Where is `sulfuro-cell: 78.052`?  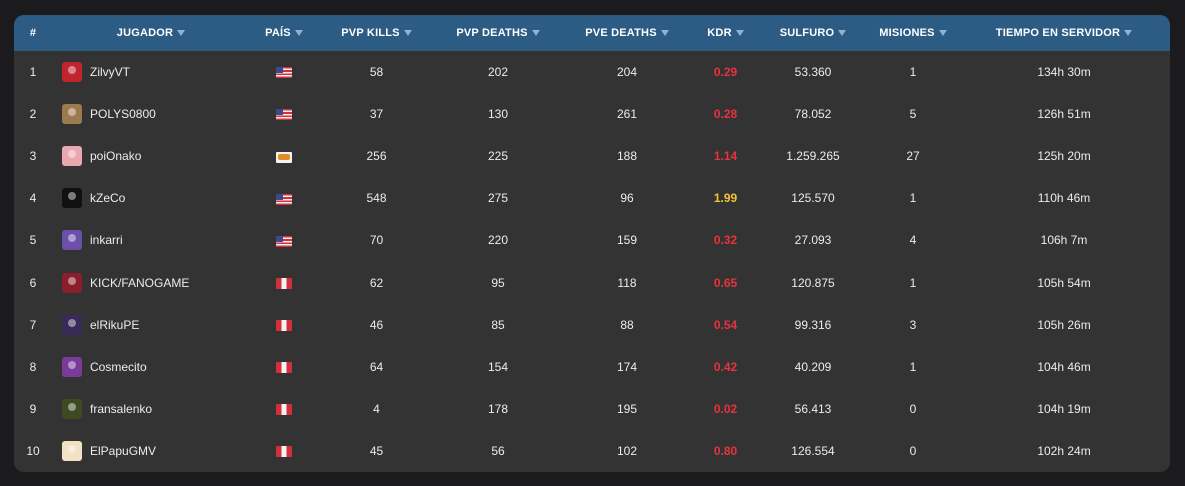
sulfuro-cell: 78.052 is located at coordinates (813, 114).